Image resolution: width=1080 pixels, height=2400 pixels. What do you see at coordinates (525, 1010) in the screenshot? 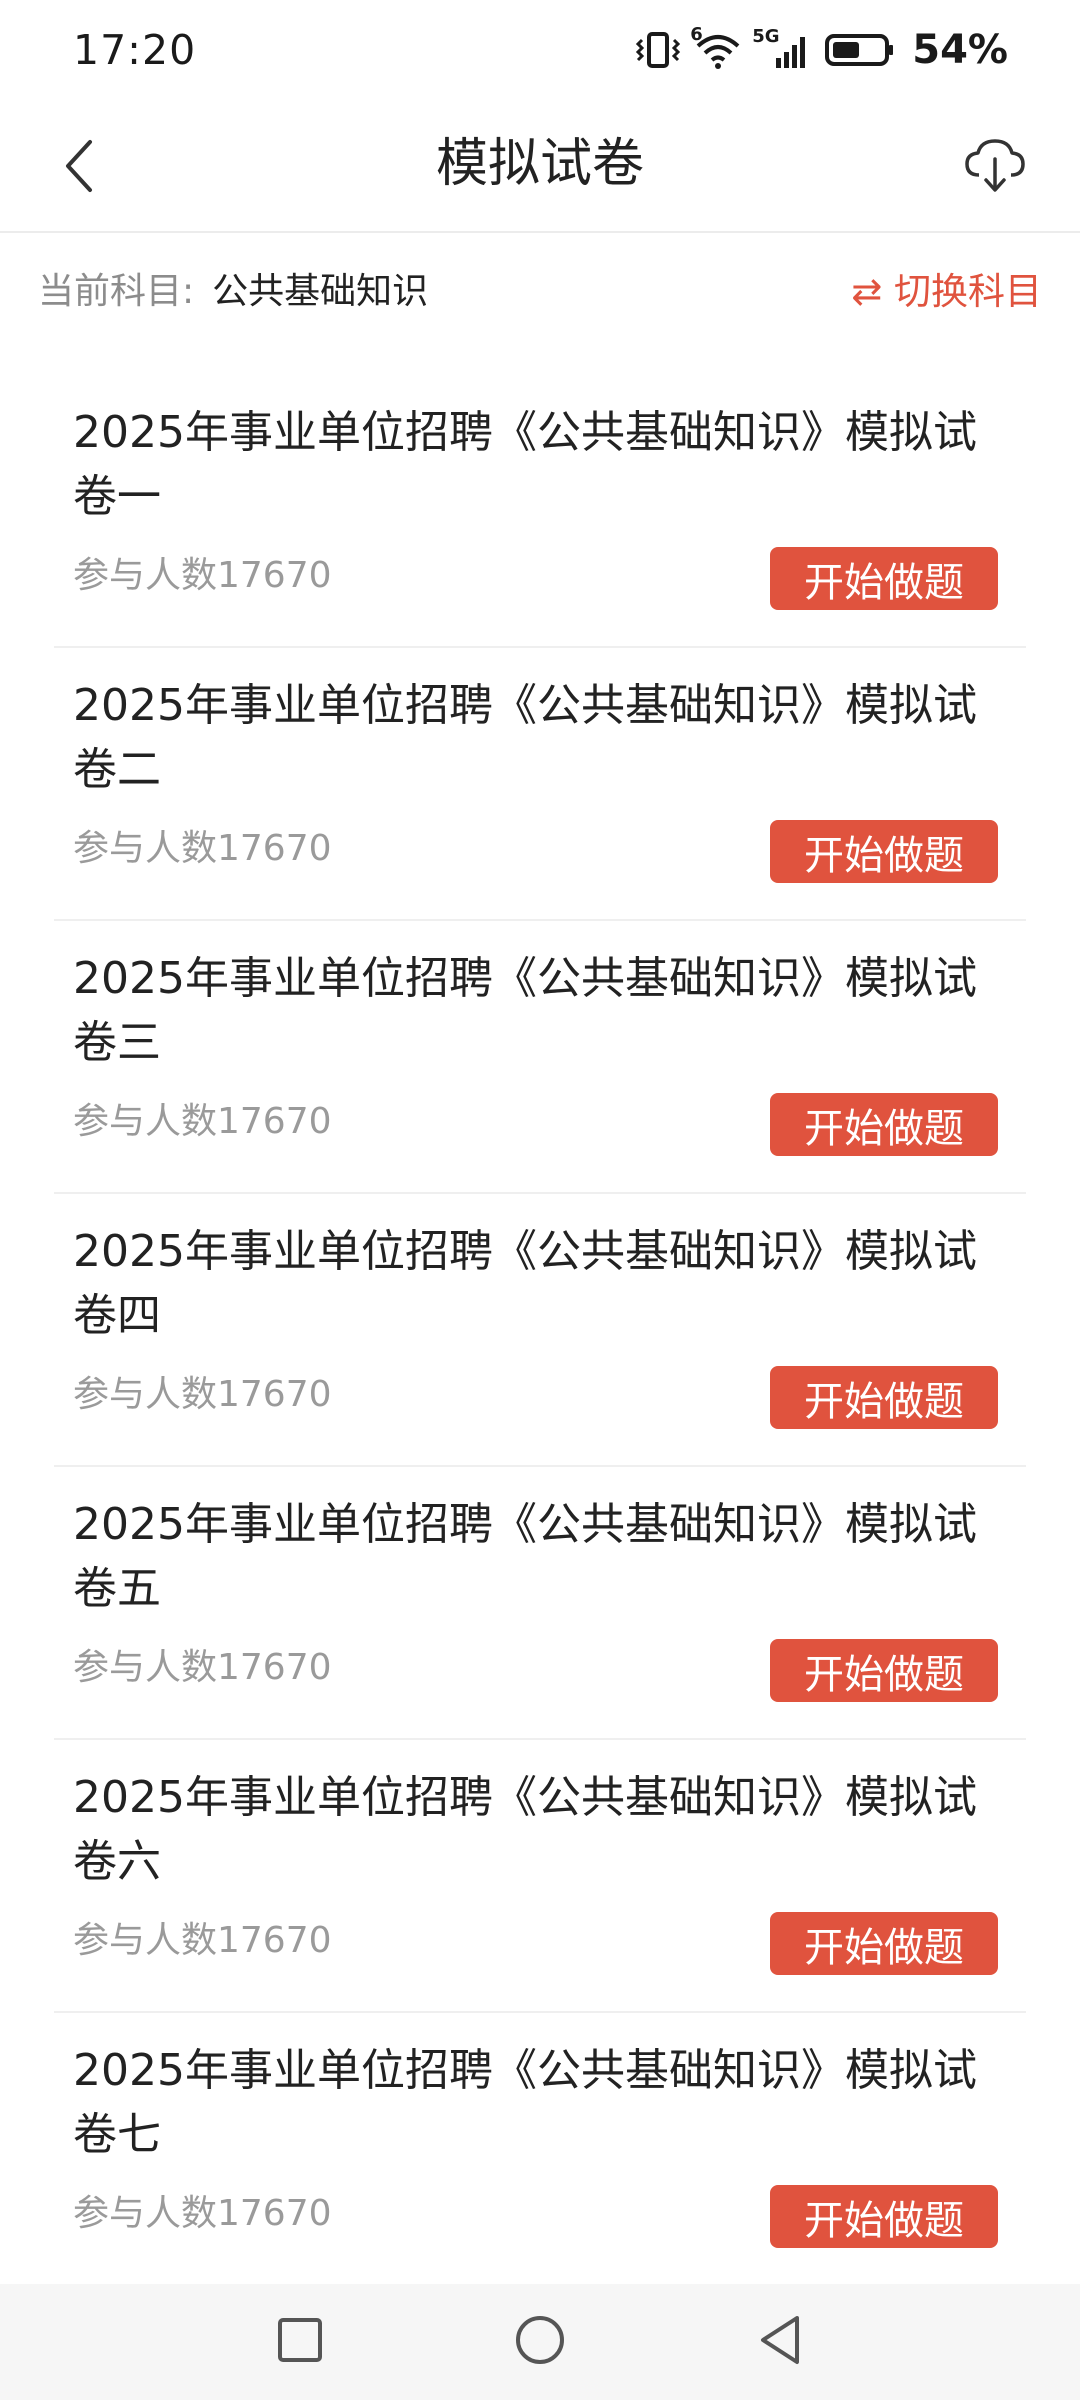
I see `paper-title: 2025年事业单位招聘《公共基础知识》模拟试卷三` at bounding box center [525, 1010].